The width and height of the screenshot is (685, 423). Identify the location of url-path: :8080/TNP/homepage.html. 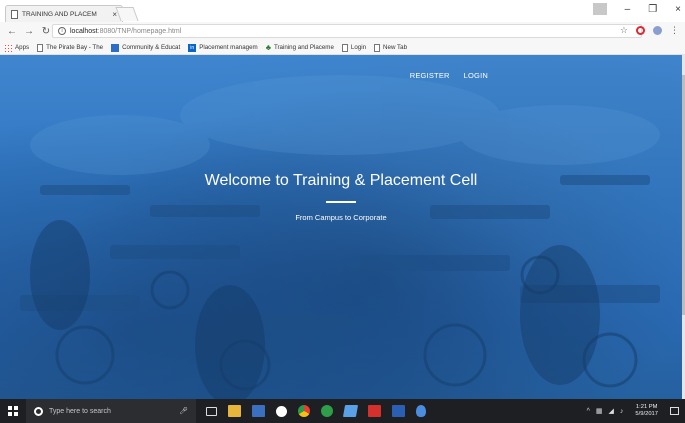
(139, 31).